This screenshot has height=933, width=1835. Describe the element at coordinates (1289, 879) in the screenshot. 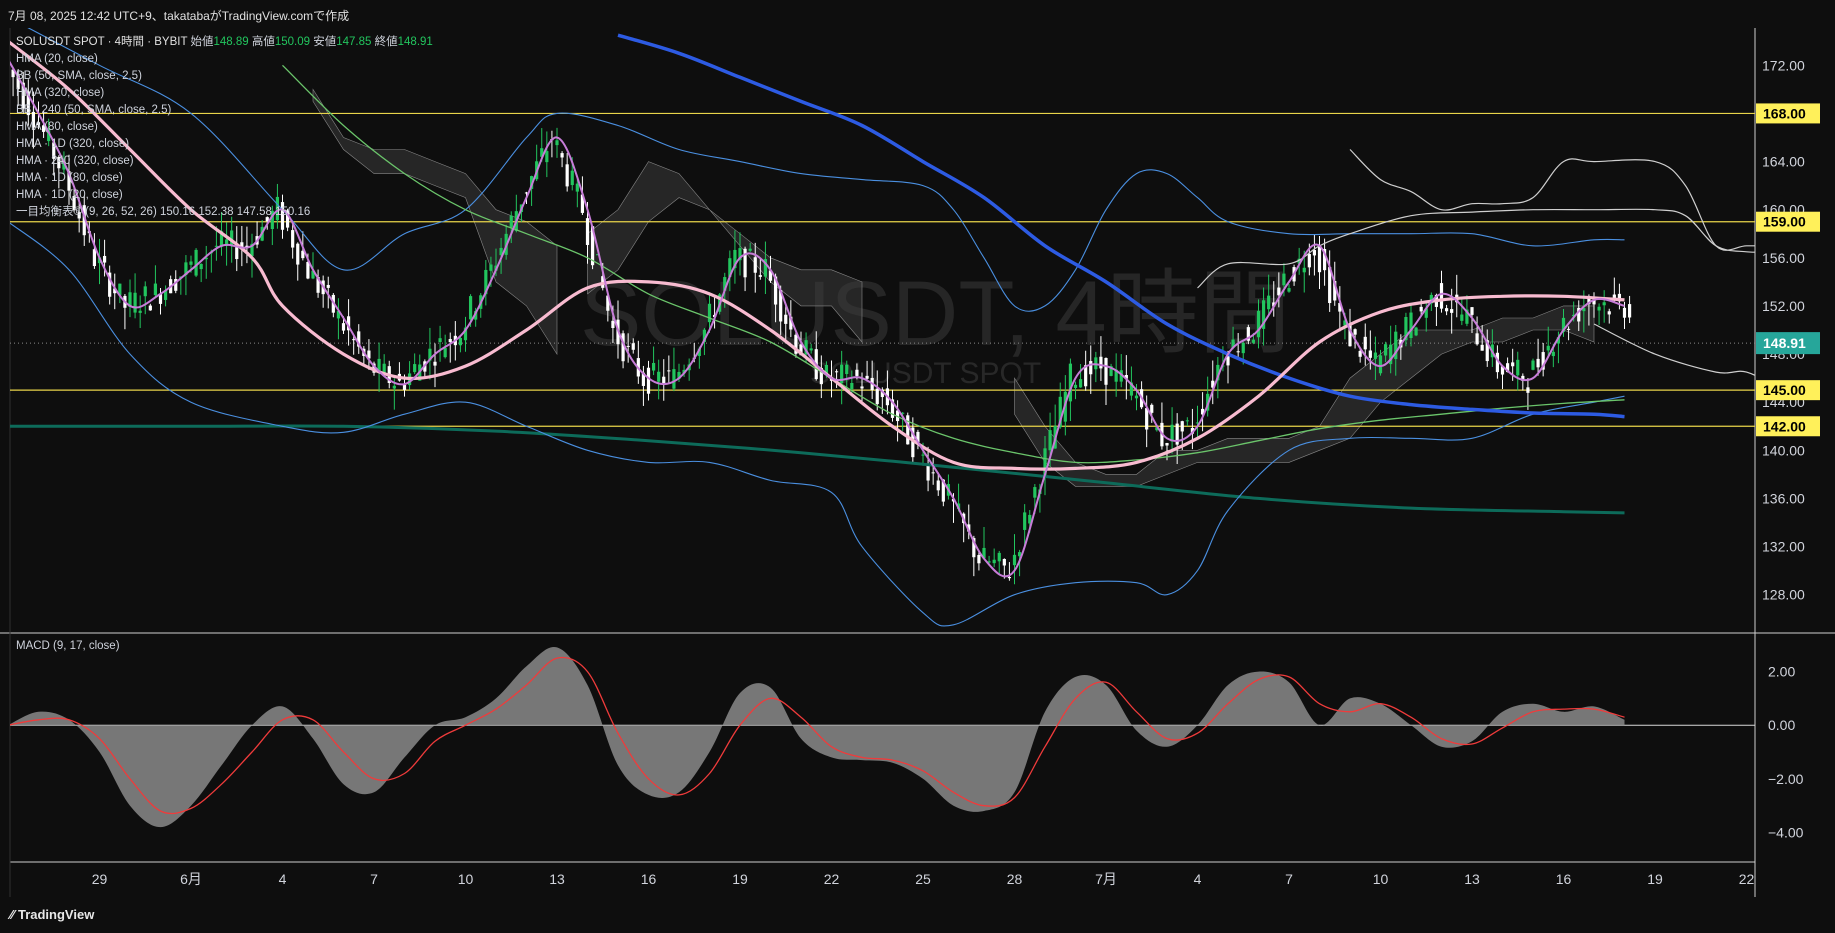

I see `date-axis-tick: 7` at that location.